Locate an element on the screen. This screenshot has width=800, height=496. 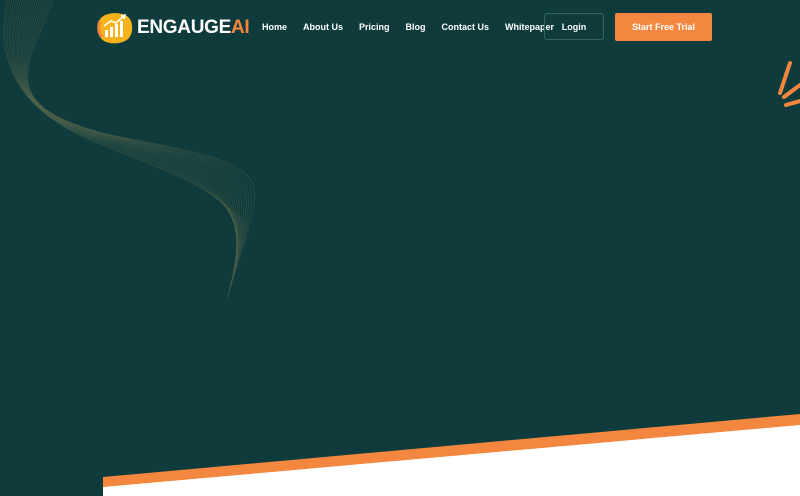
login-button: Login is located at coordinates (574, 26).